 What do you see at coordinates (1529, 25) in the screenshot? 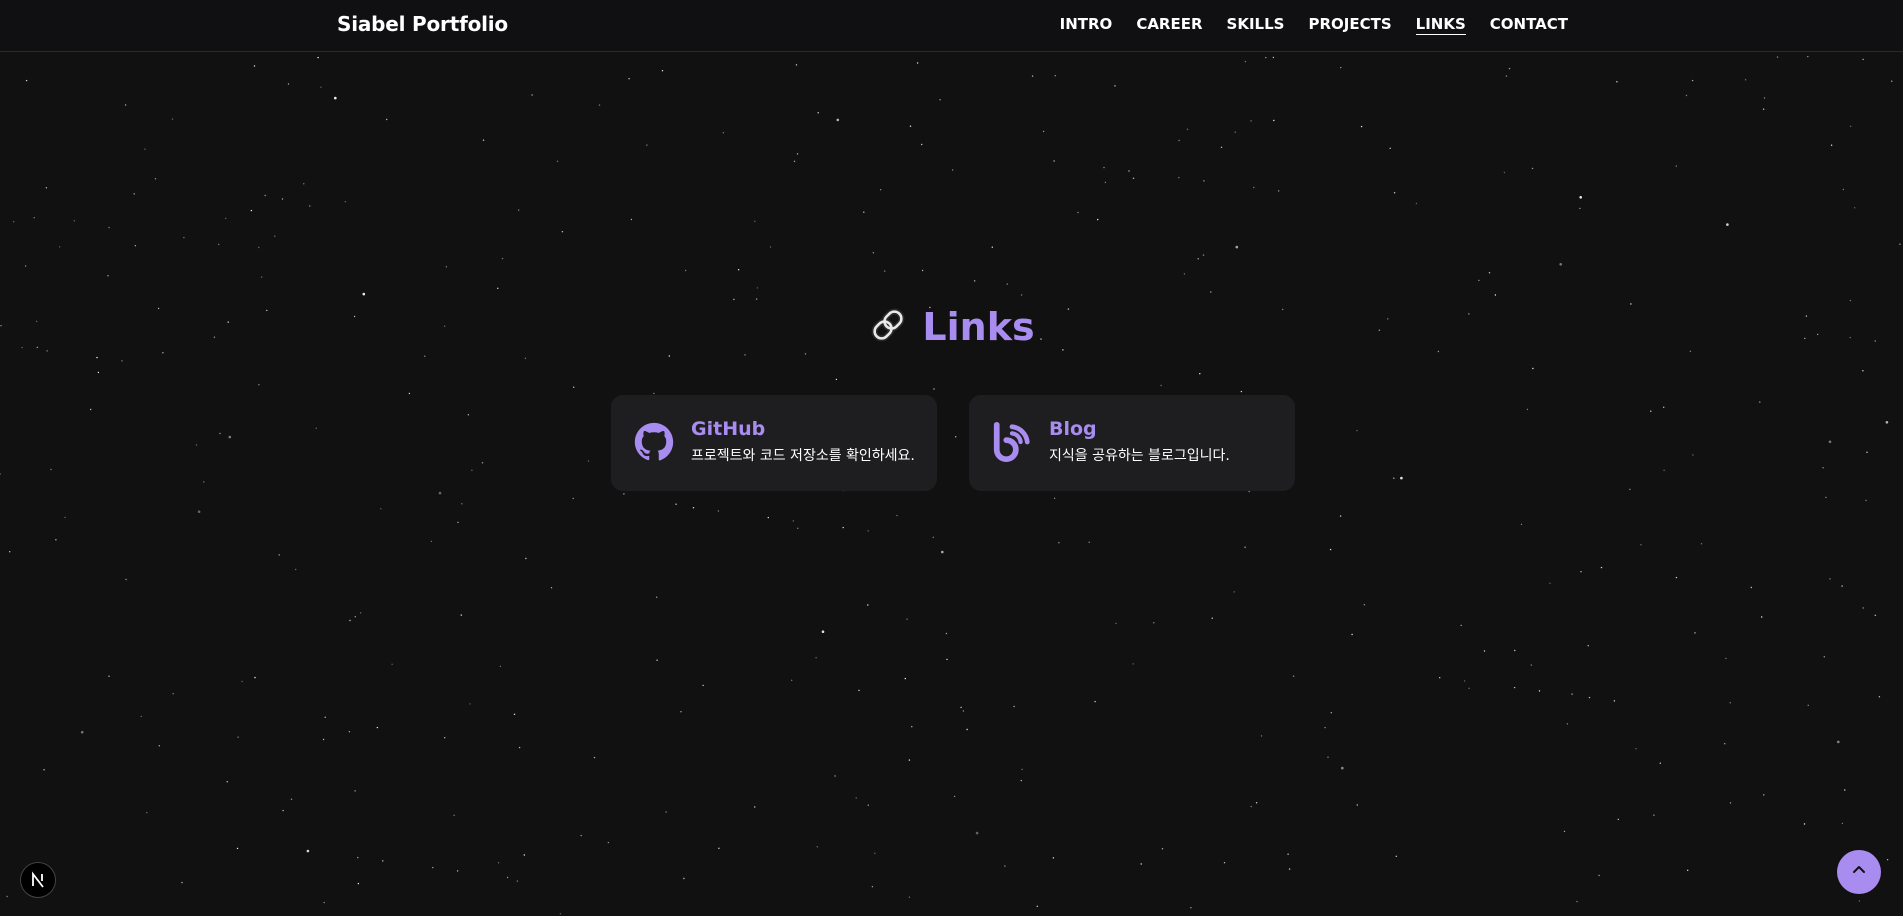
I see `nav-contact: CONTACT` at bounding box center [1529, 25].